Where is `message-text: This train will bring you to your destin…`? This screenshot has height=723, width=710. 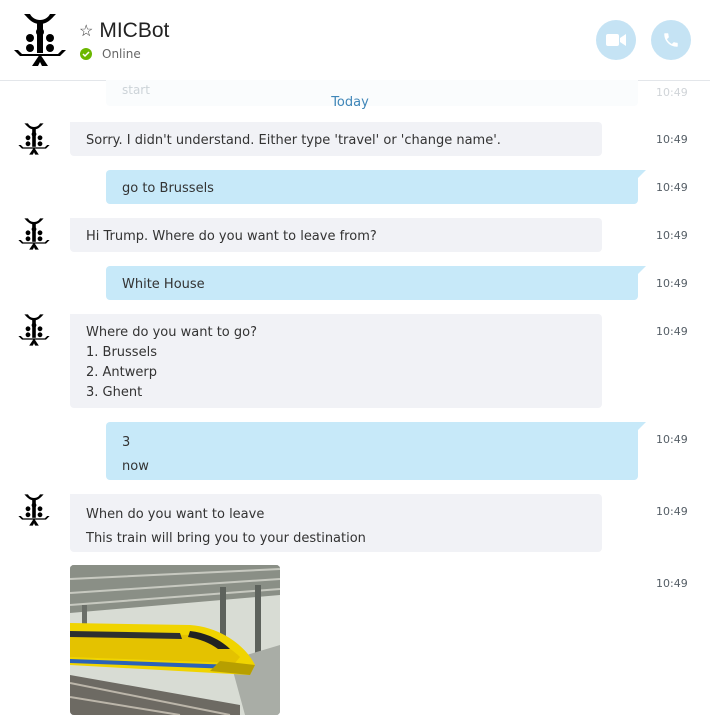
message-text: This train will bring you to your destin… is located at coordinates (226, 538).